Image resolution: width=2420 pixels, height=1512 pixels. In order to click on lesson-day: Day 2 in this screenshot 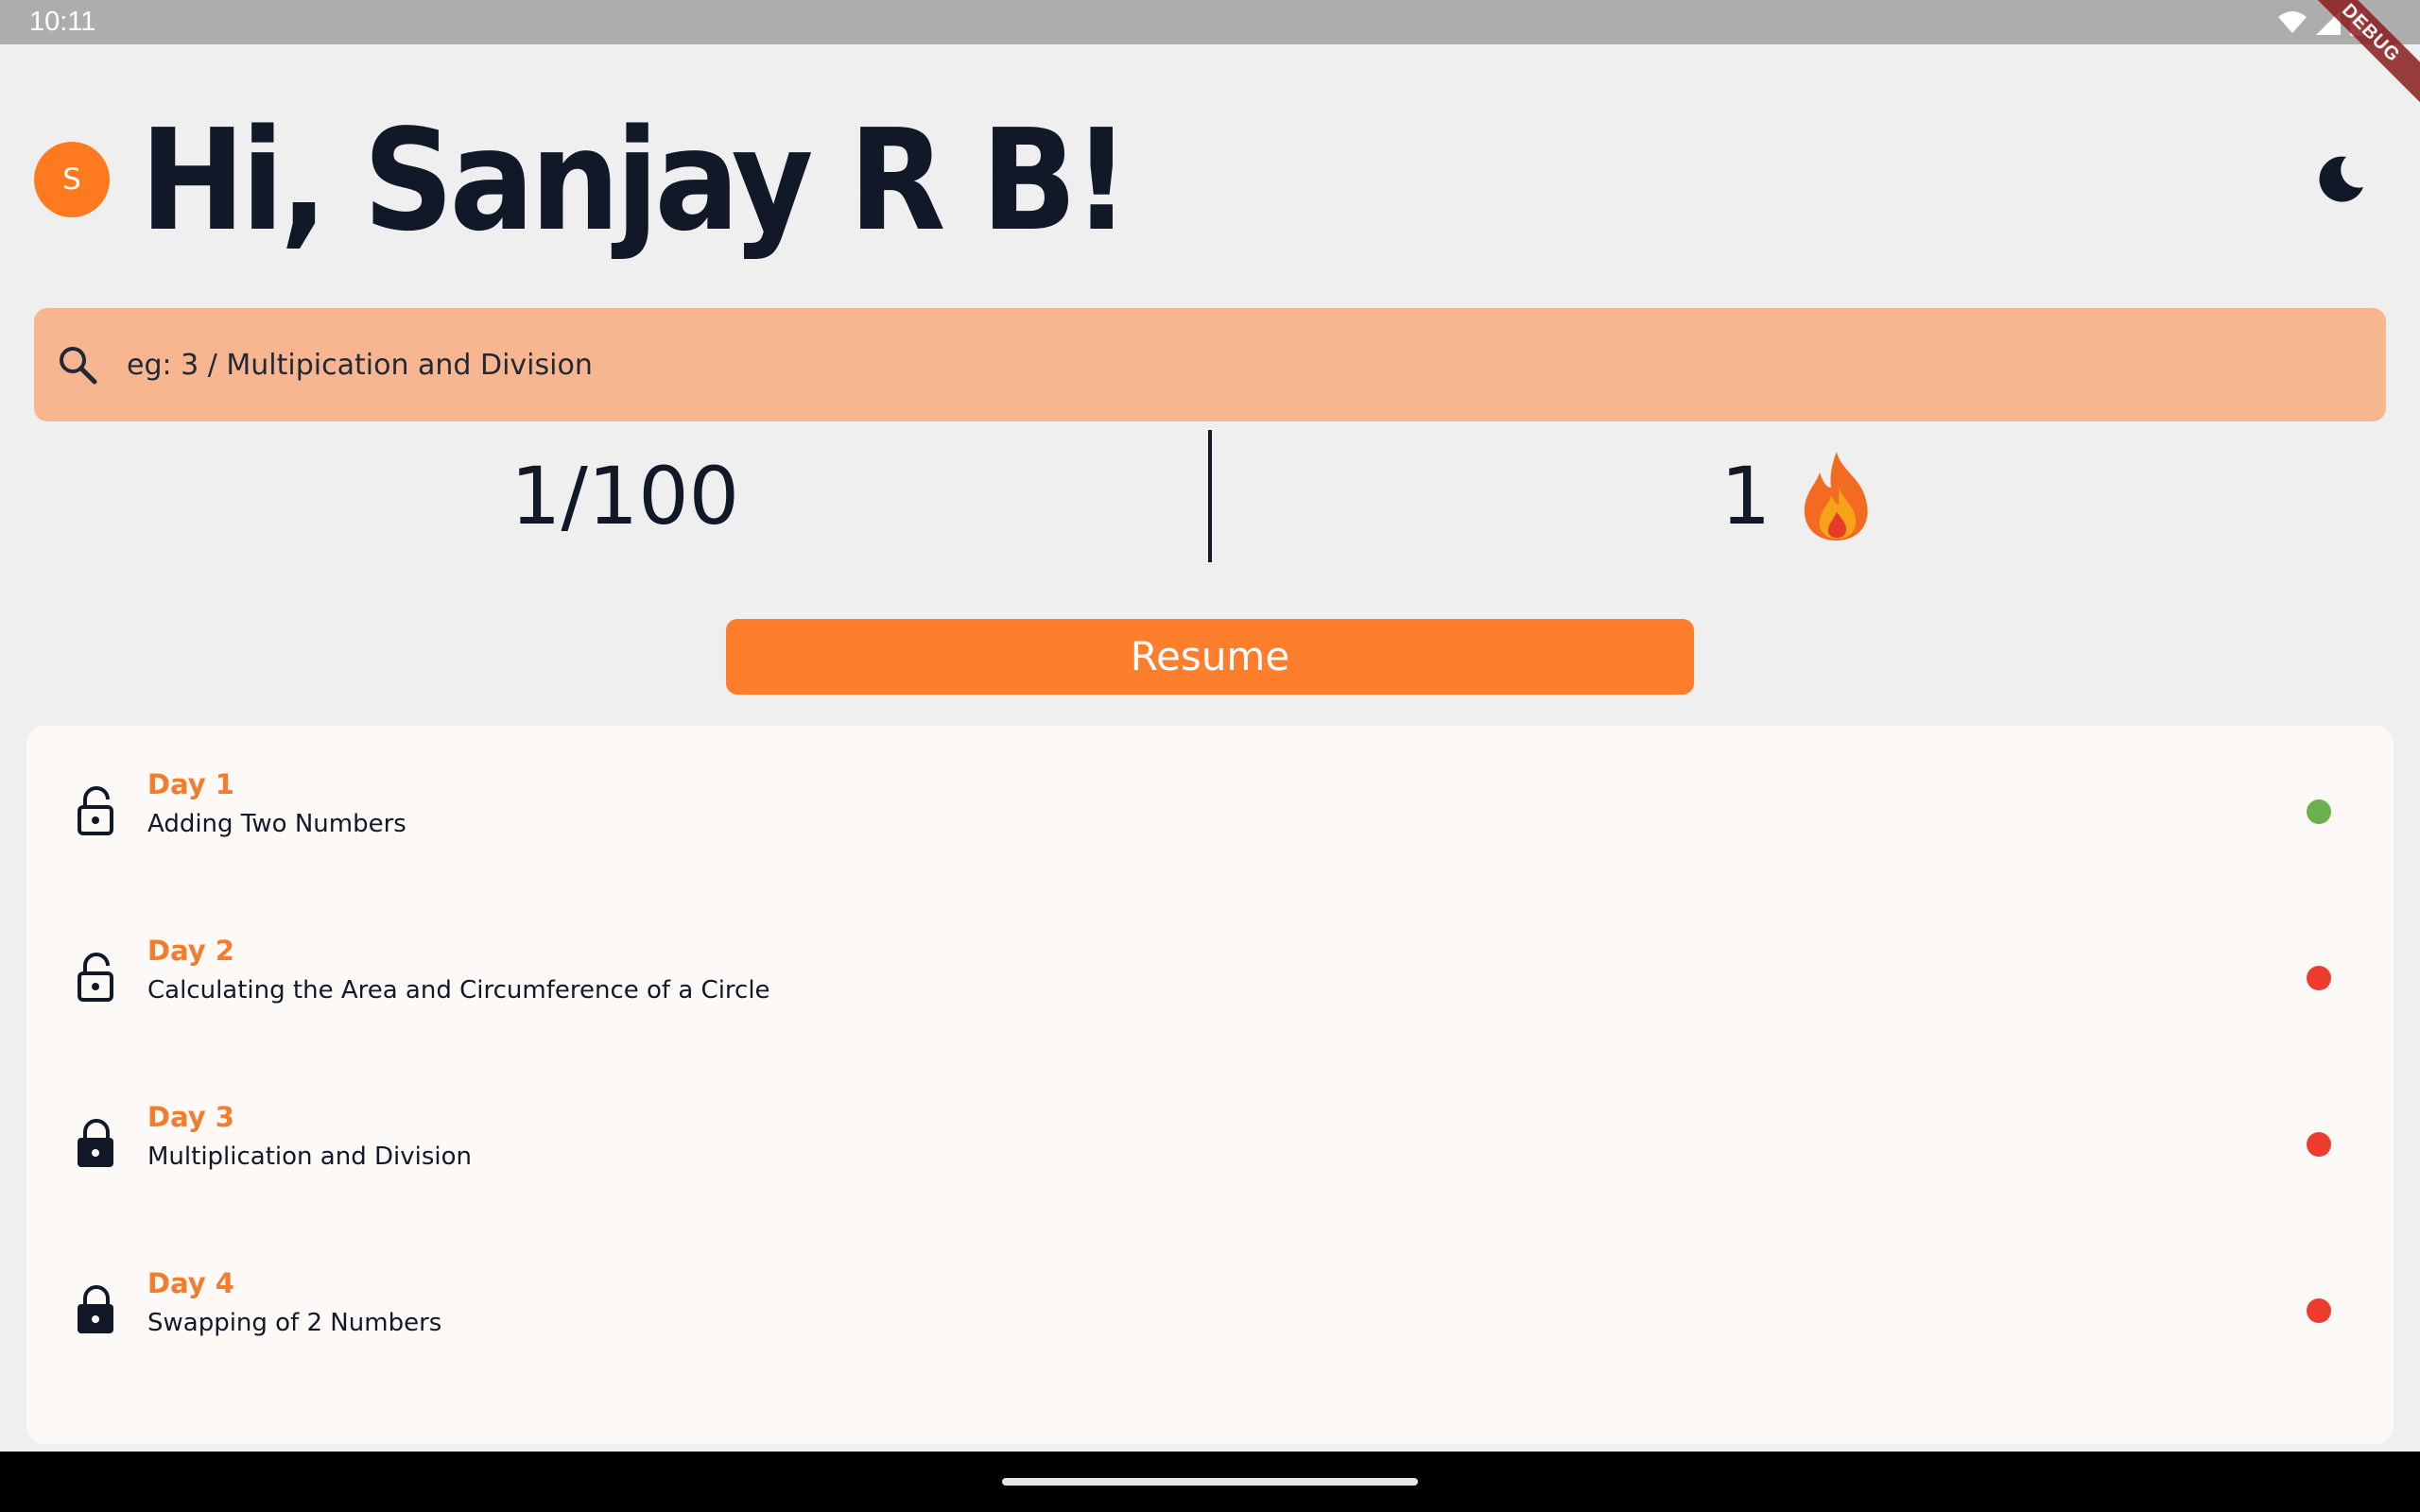, I will do `click(190, 951)`.